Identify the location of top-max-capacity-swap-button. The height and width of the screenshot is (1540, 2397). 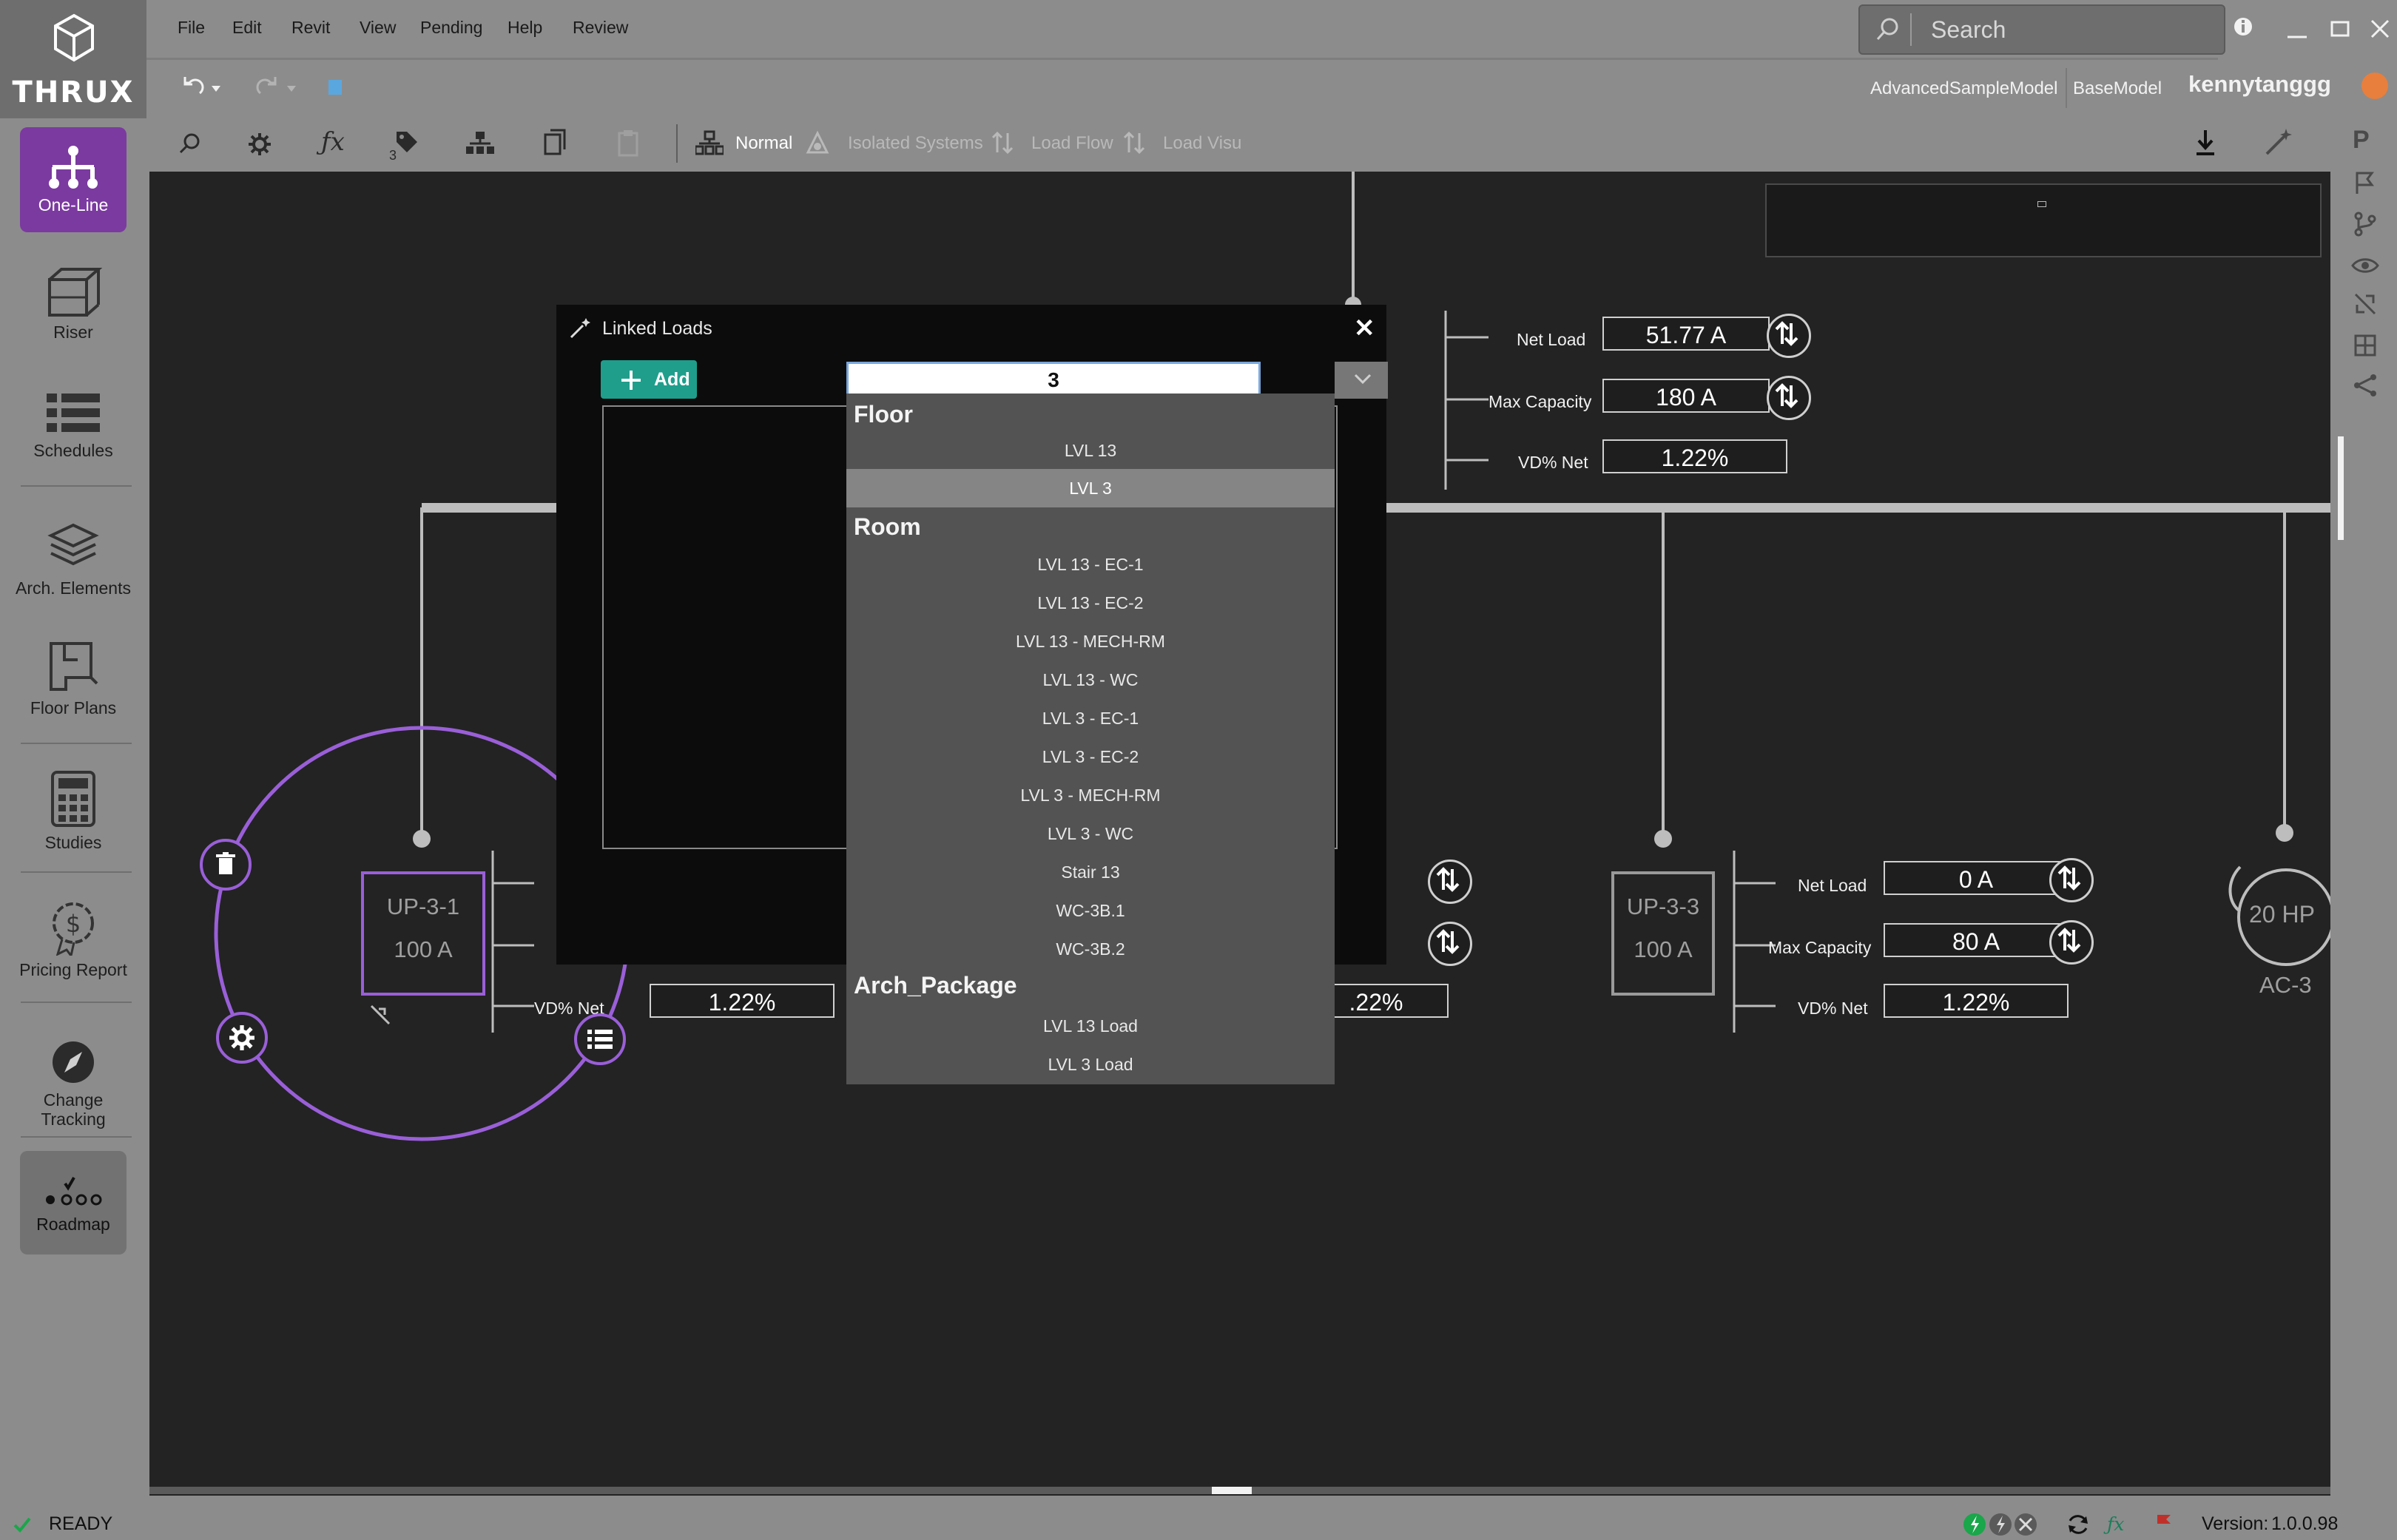
(1789, 398).